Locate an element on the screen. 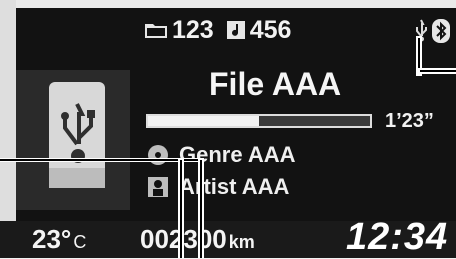  callout-left is located at coordinates (100, 160).